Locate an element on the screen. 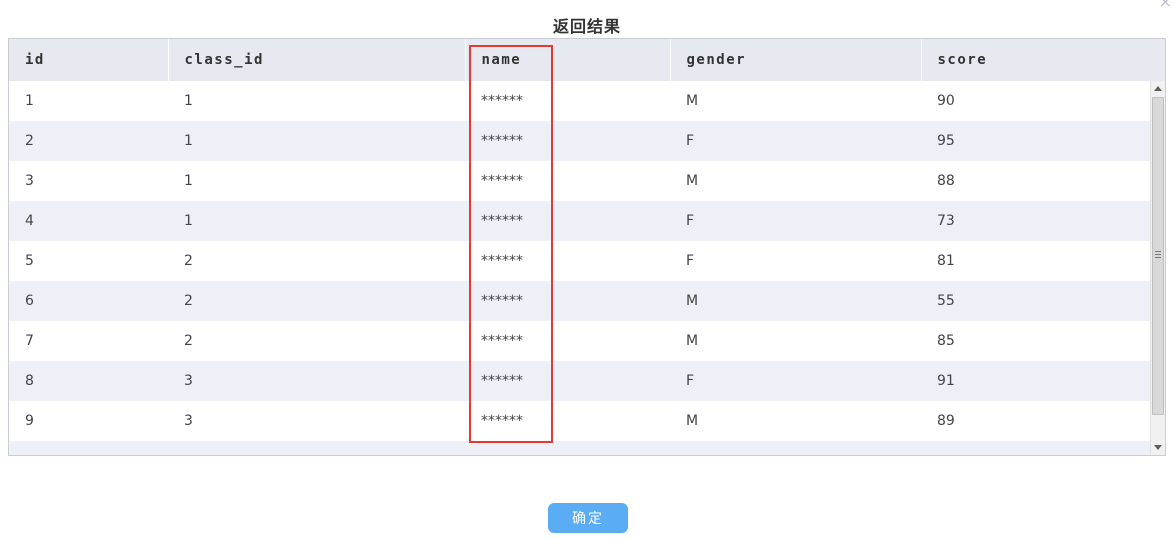 The image size is (1174, 540). table-row: 5 2 ****** F 81 is located at coordinates (580, 261).